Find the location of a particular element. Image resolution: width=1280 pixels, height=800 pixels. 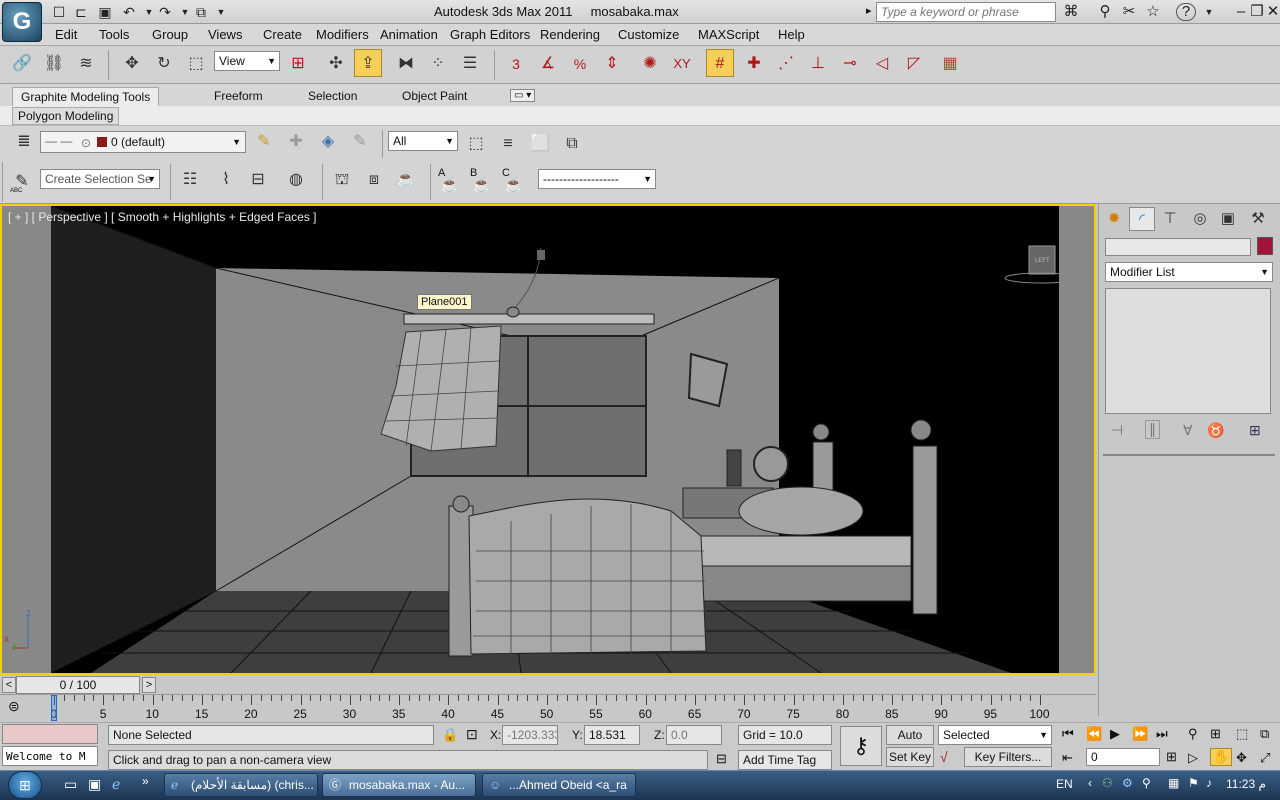

object-color-swatch is located at coordinates (1265, 246).